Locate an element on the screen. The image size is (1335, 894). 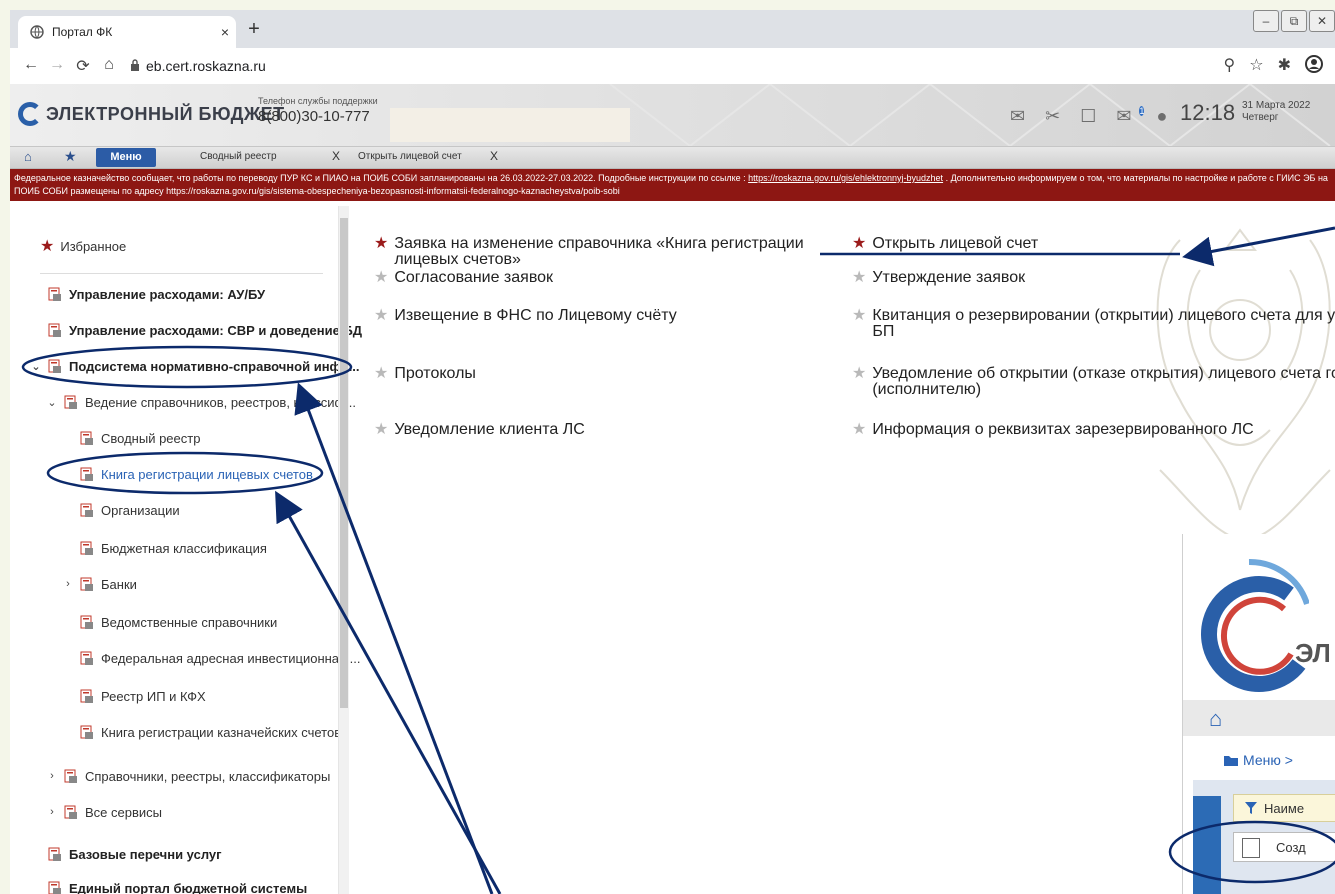
sidebar-item-spravochniki: › Справочники, реестры, классификаторы is located at coordinates (188, 776).